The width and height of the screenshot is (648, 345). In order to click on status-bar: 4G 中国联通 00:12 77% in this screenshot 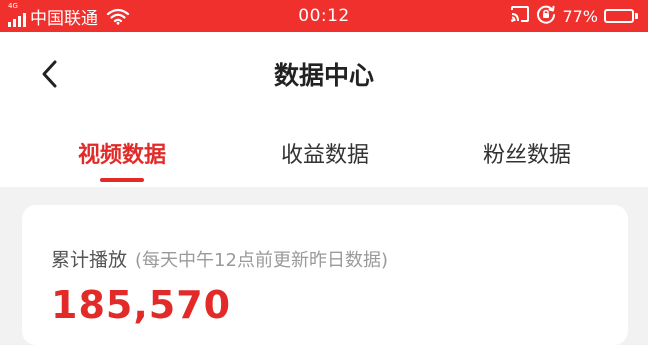, I will do `click(324, 16)`.